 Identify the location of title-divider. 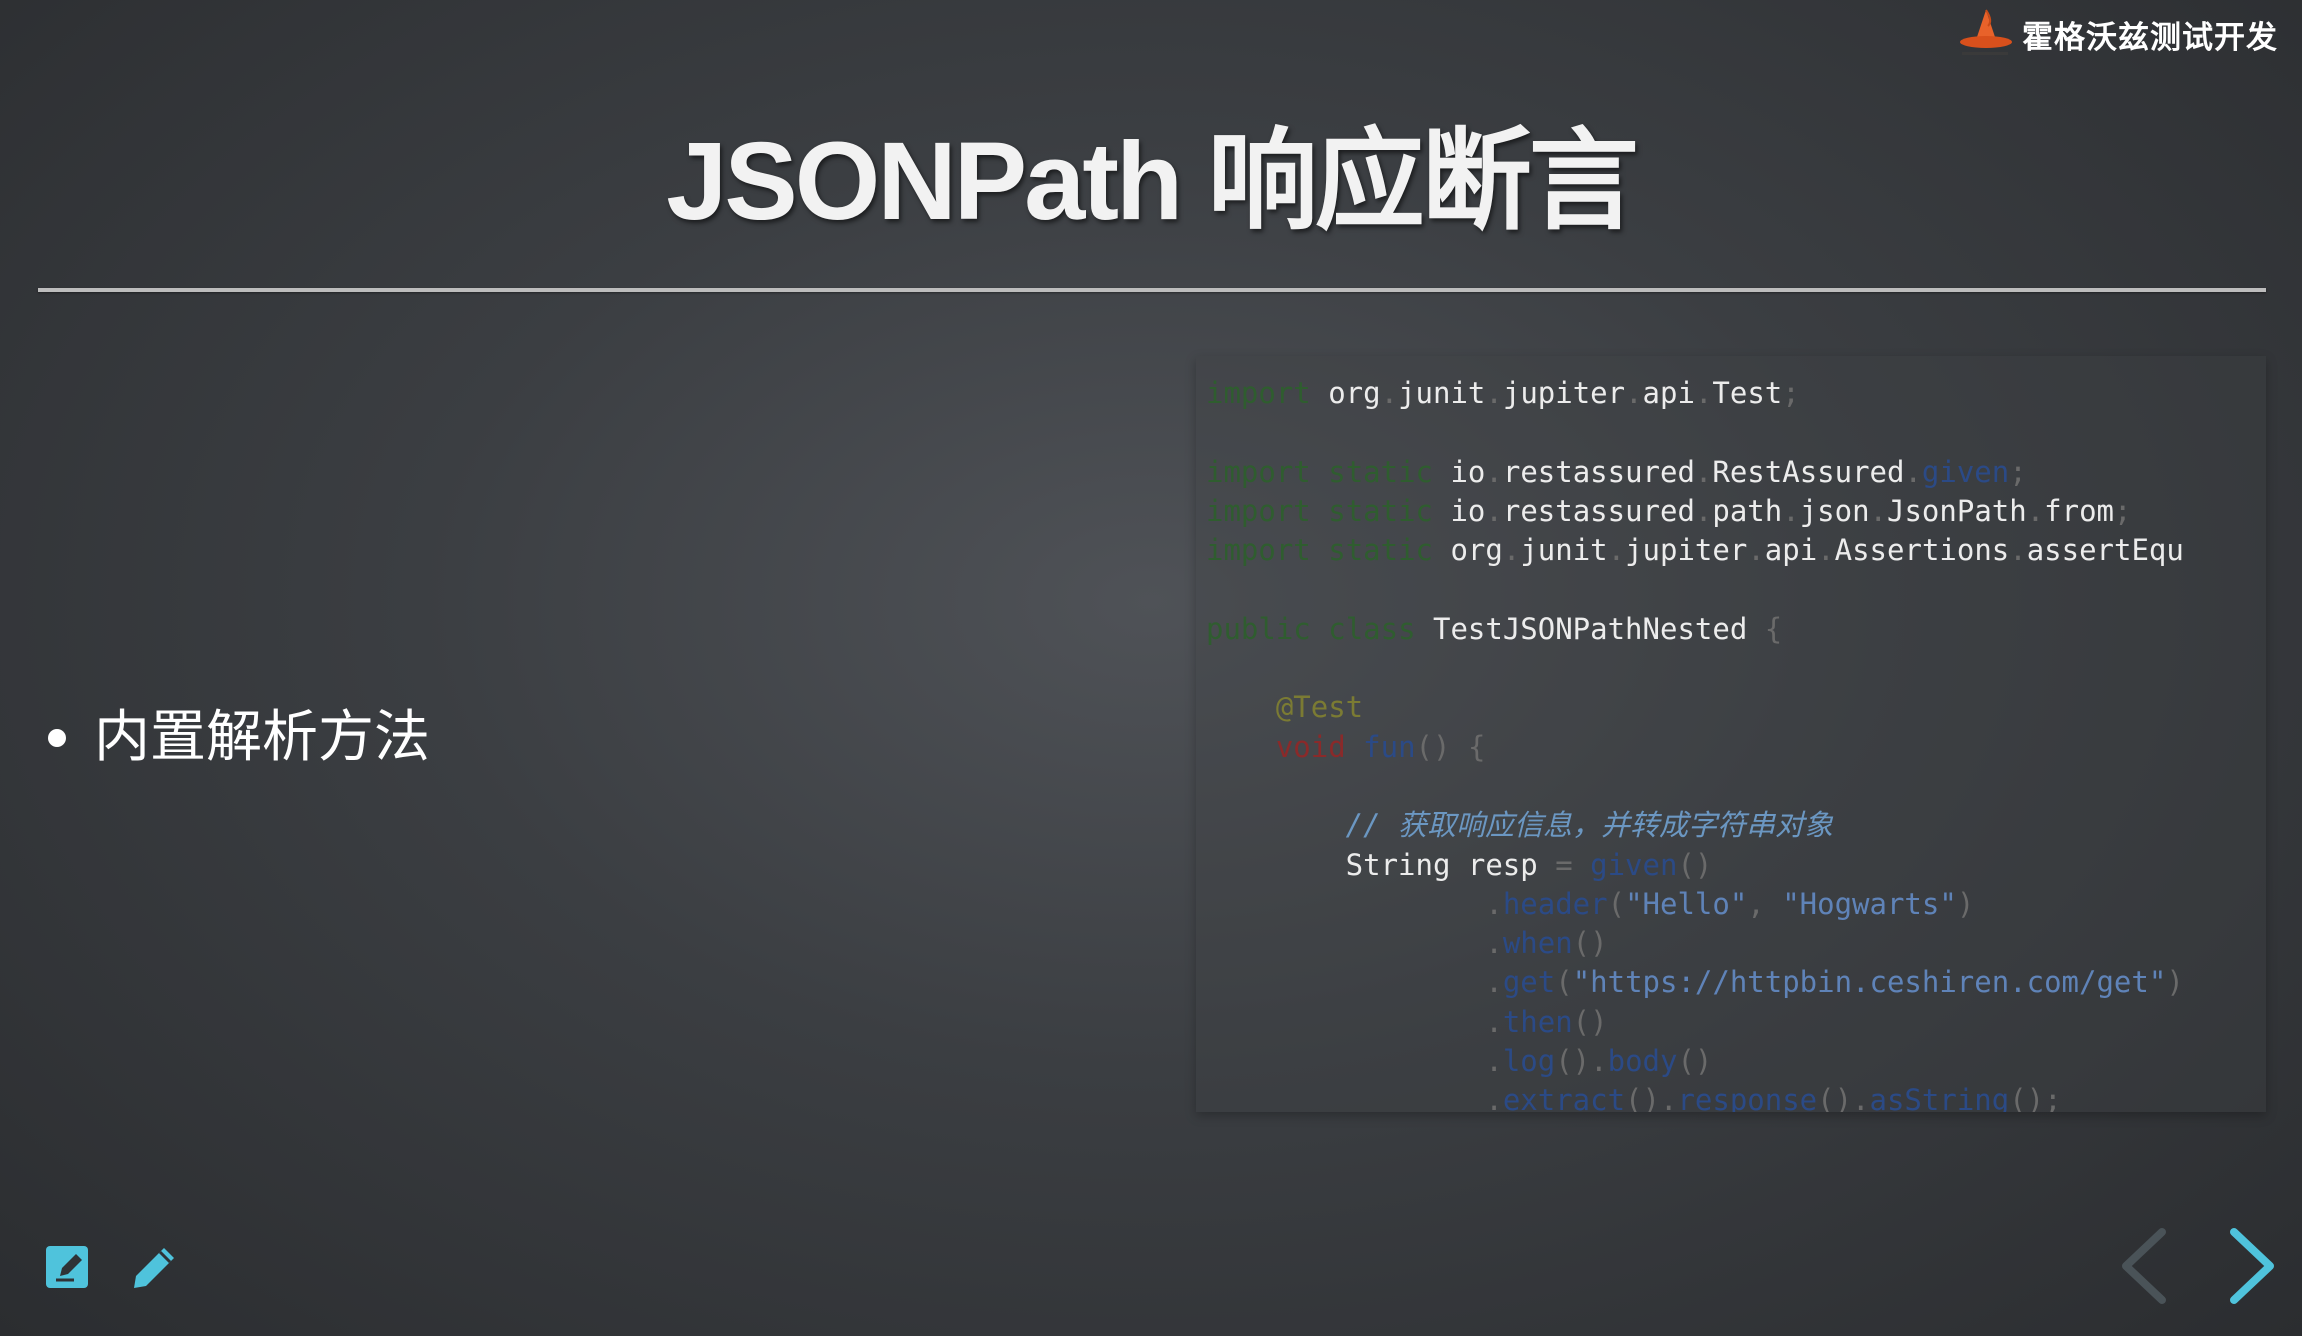
(1152, 290).